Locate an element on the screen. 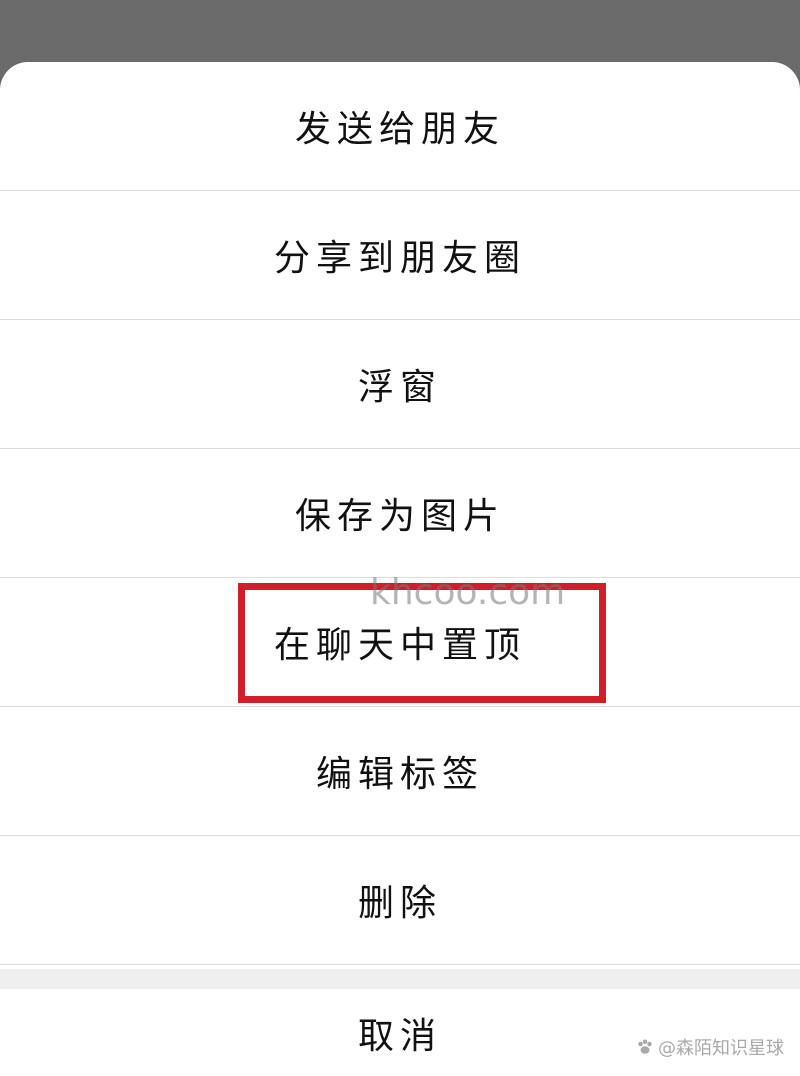  menu-item-label: 分享到朋友圈 is located at coordinates (399, 258).